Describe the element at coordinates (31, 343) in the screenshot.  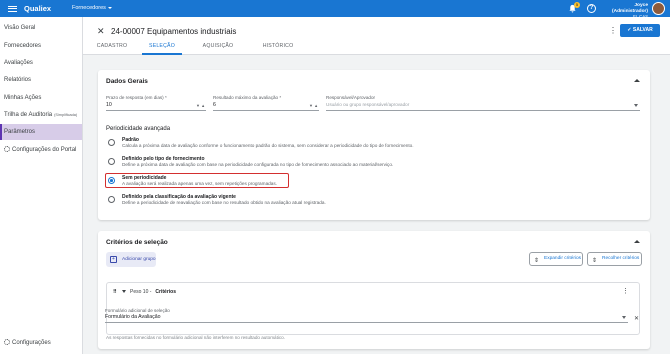
I see `sidebar-item-label: Configurações` at that location.